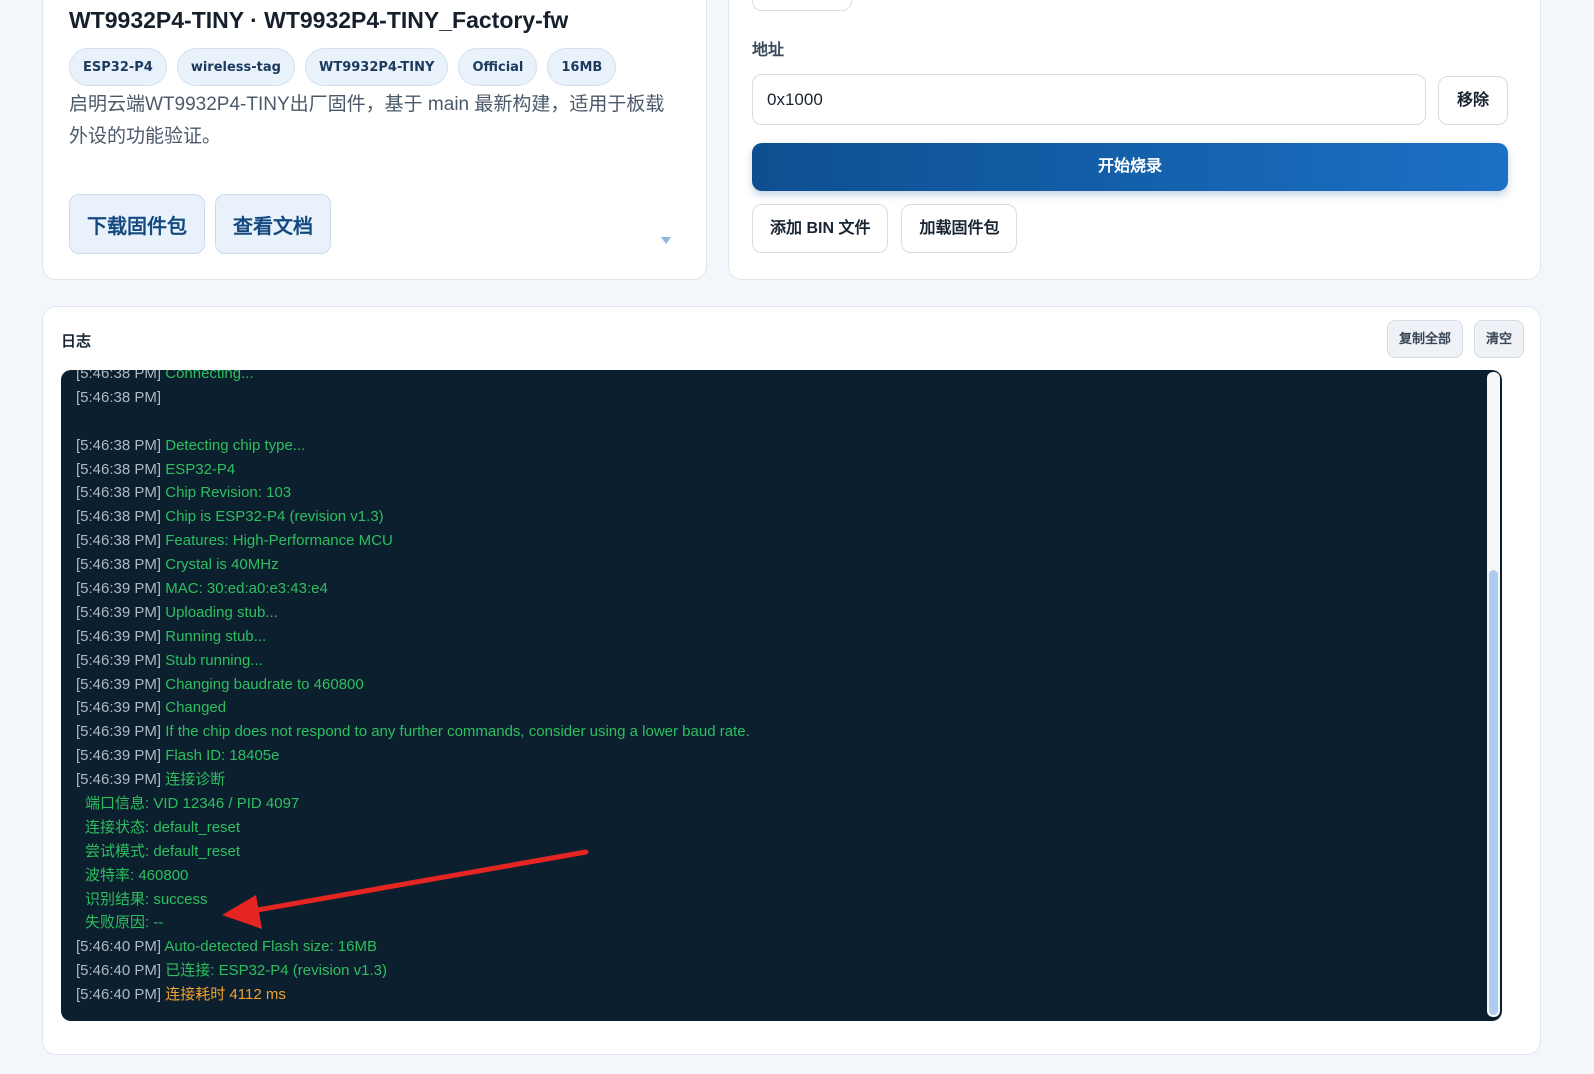  I want to click on log-line: [5:46:39 PM] MAC: 30:ed:a0:e3:43:e4, so click(774, 589).